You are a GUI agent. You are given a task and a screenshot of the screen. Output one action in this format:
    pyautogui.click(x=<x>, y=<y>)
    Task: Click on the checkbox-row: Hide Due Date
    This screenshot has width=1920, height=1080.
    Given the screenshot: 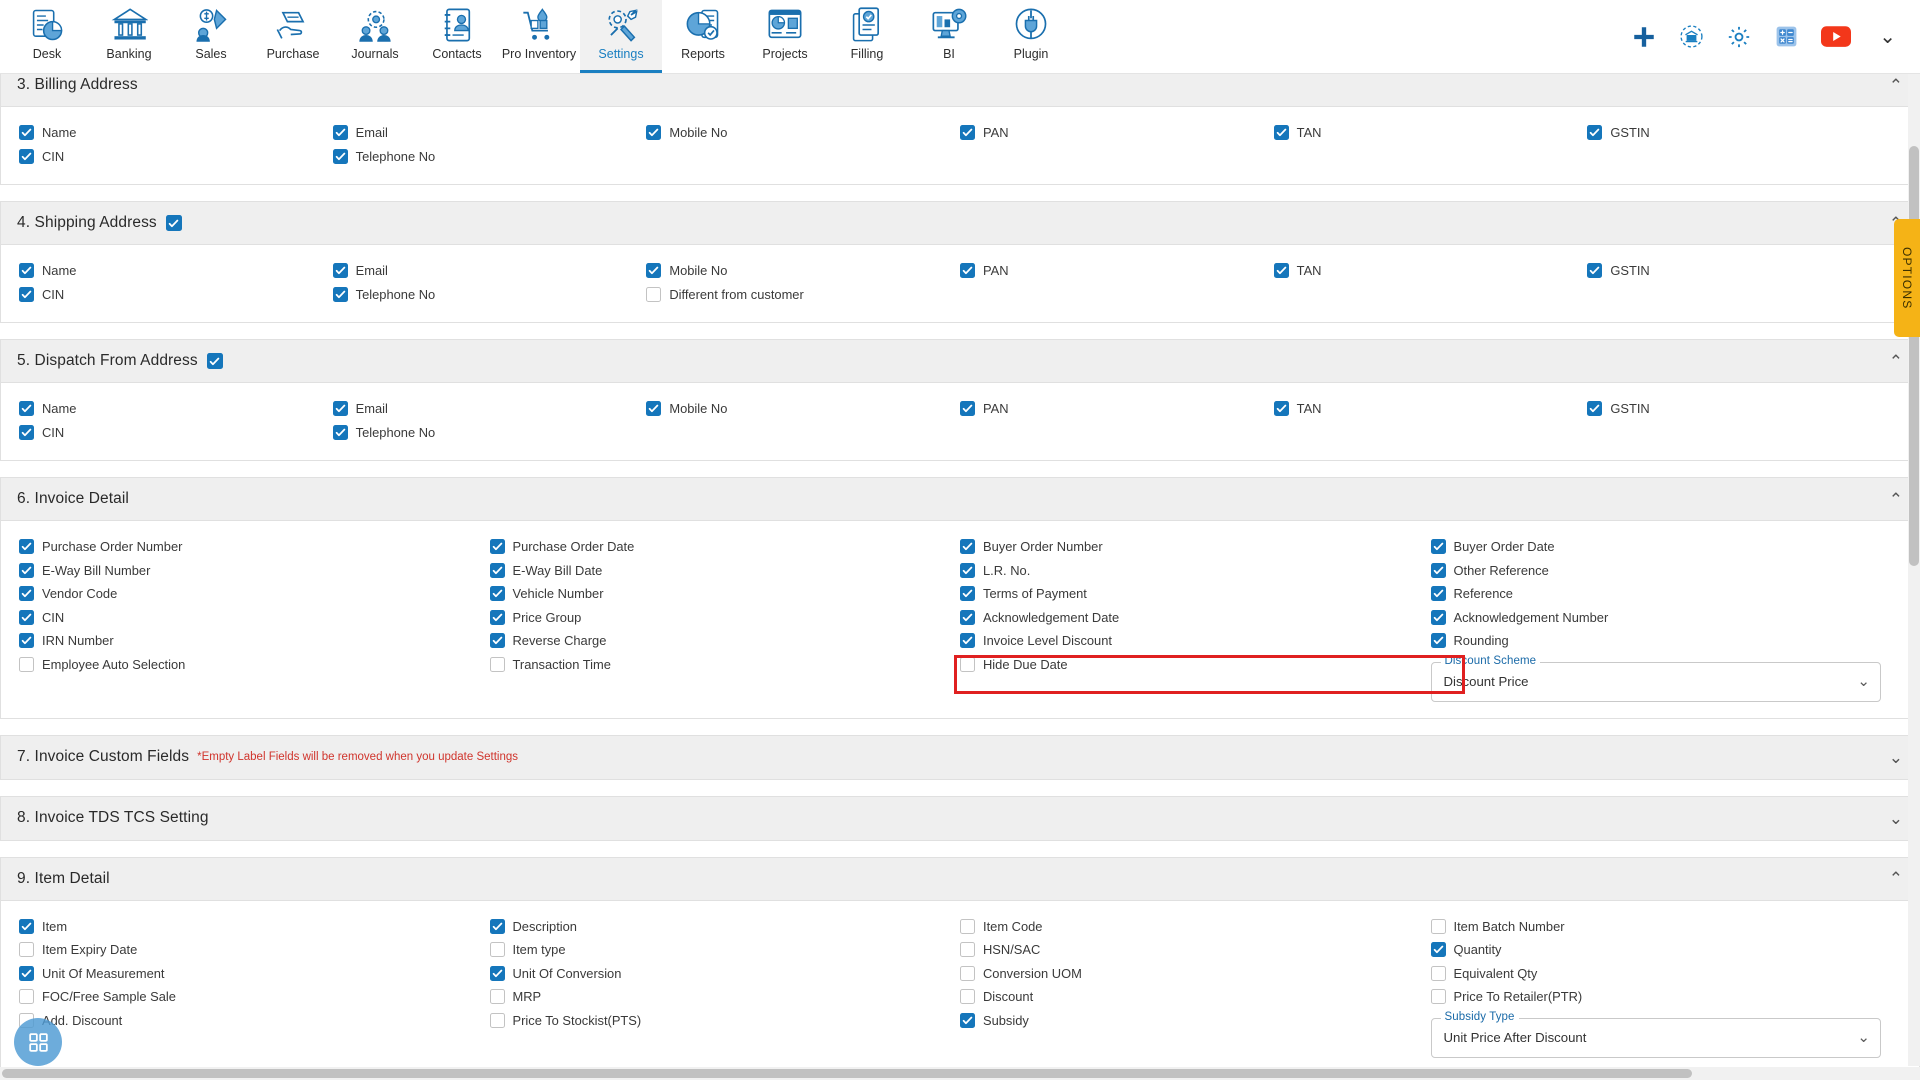 What is the action you would take?
    pyautogui.click(x=1195, y=665)
    